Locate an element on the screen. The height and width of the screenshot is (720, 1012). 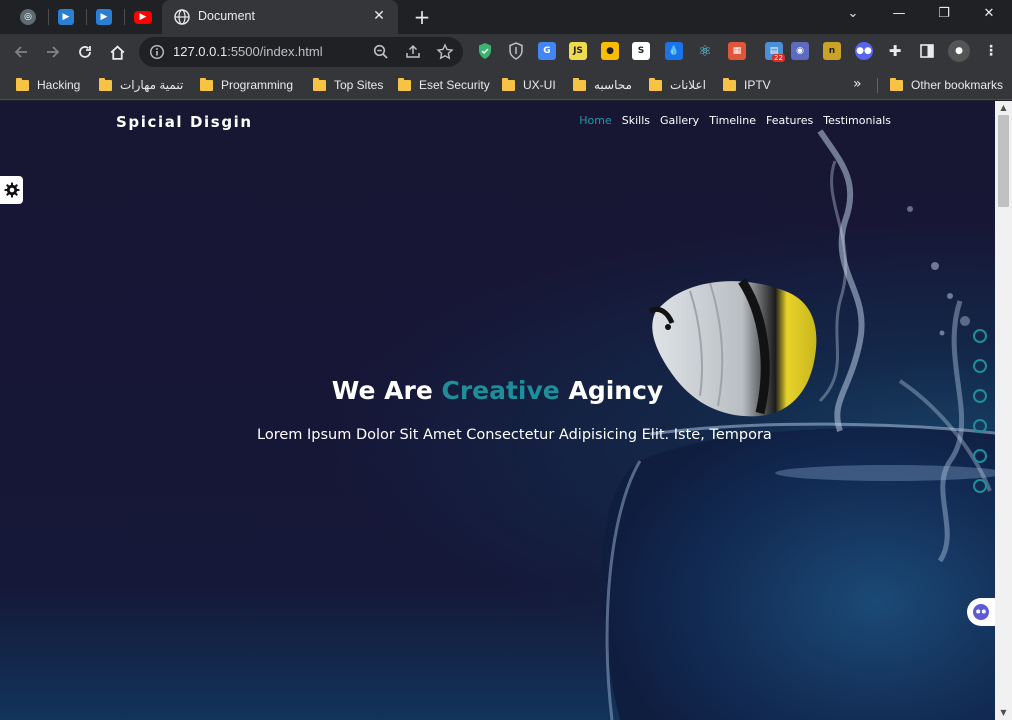
bookmark-folder: UX-UI is located at coordinates (529, 85).